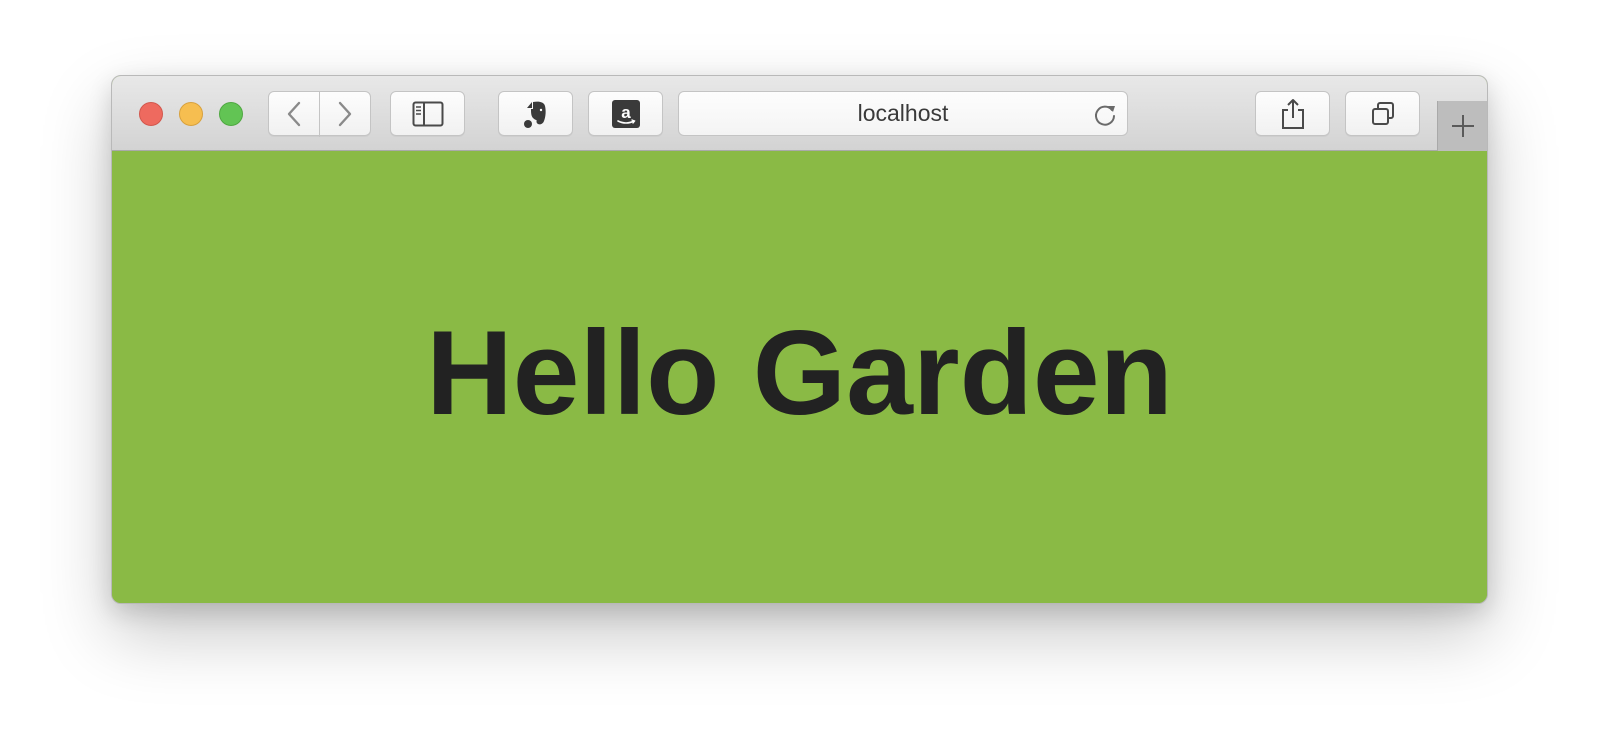 The image size is (1598, 750). I want to click on tabs-overview-icon, so click(1382, 113).